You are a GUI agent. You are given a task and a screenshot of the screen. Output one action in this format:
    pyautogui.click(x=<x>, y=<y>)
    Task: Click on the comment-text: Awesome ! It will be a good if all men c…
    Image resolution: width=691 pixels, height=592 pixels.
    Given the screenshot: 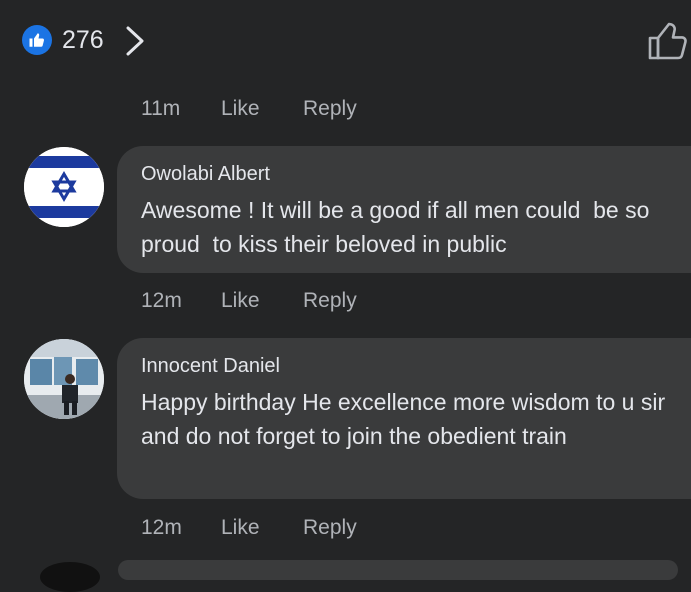 What is the action you would take?
    pyautogui.click(x=402, y=227)
    